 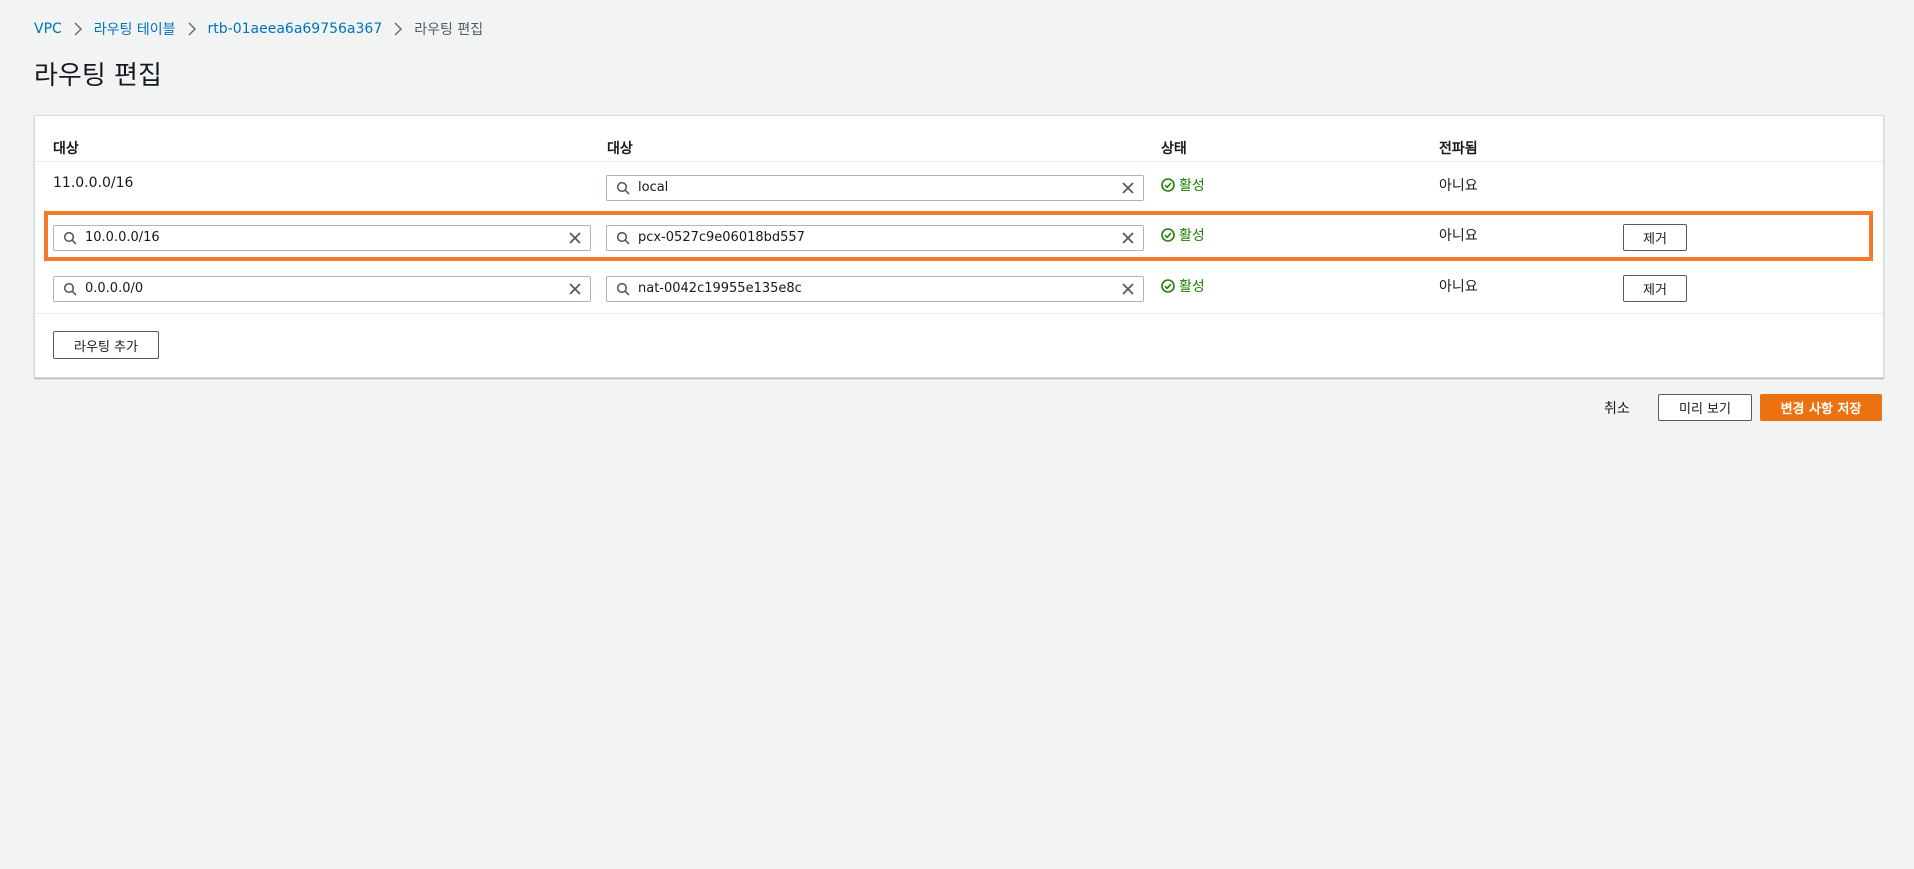 I want to click on breadcrumb-route-tables: 라우팅 테이블, so click(x=135, y=29).